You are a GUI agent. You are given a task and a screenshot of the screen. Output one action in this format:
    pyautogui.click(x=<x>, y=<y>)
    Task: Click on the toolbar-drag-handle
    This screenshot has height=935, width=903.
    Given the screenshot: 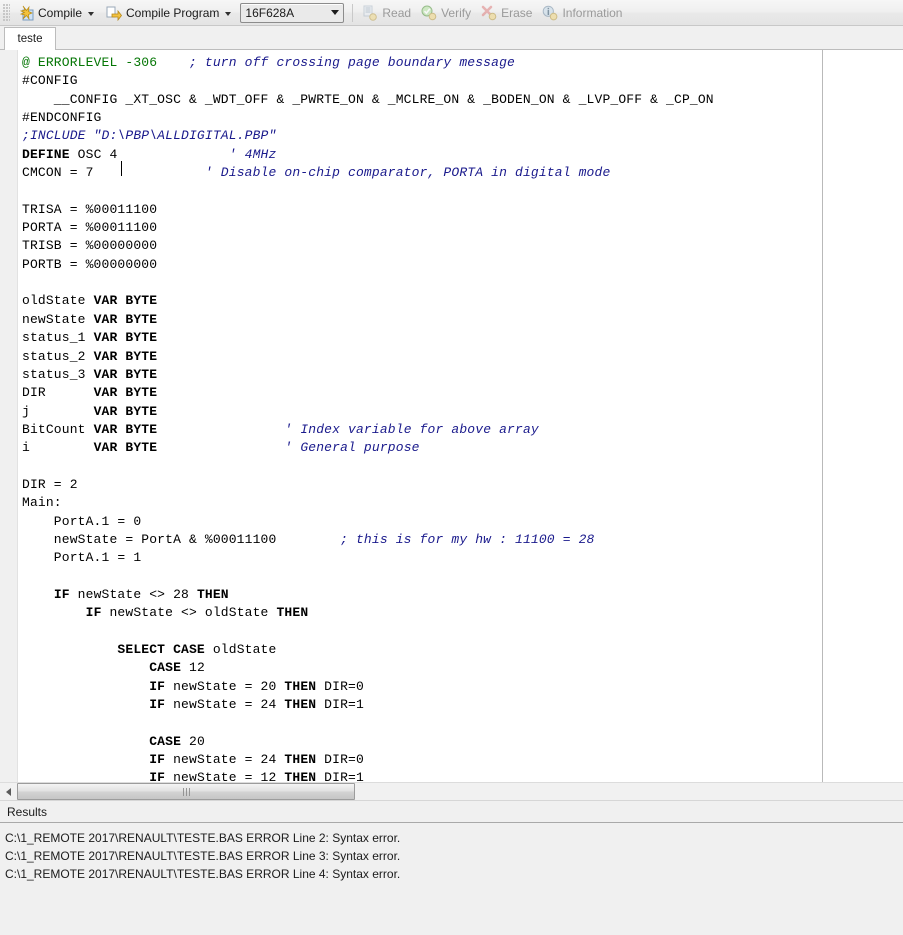 What is the action you would take?
    pyautogui.click(x=6, y=12)
    